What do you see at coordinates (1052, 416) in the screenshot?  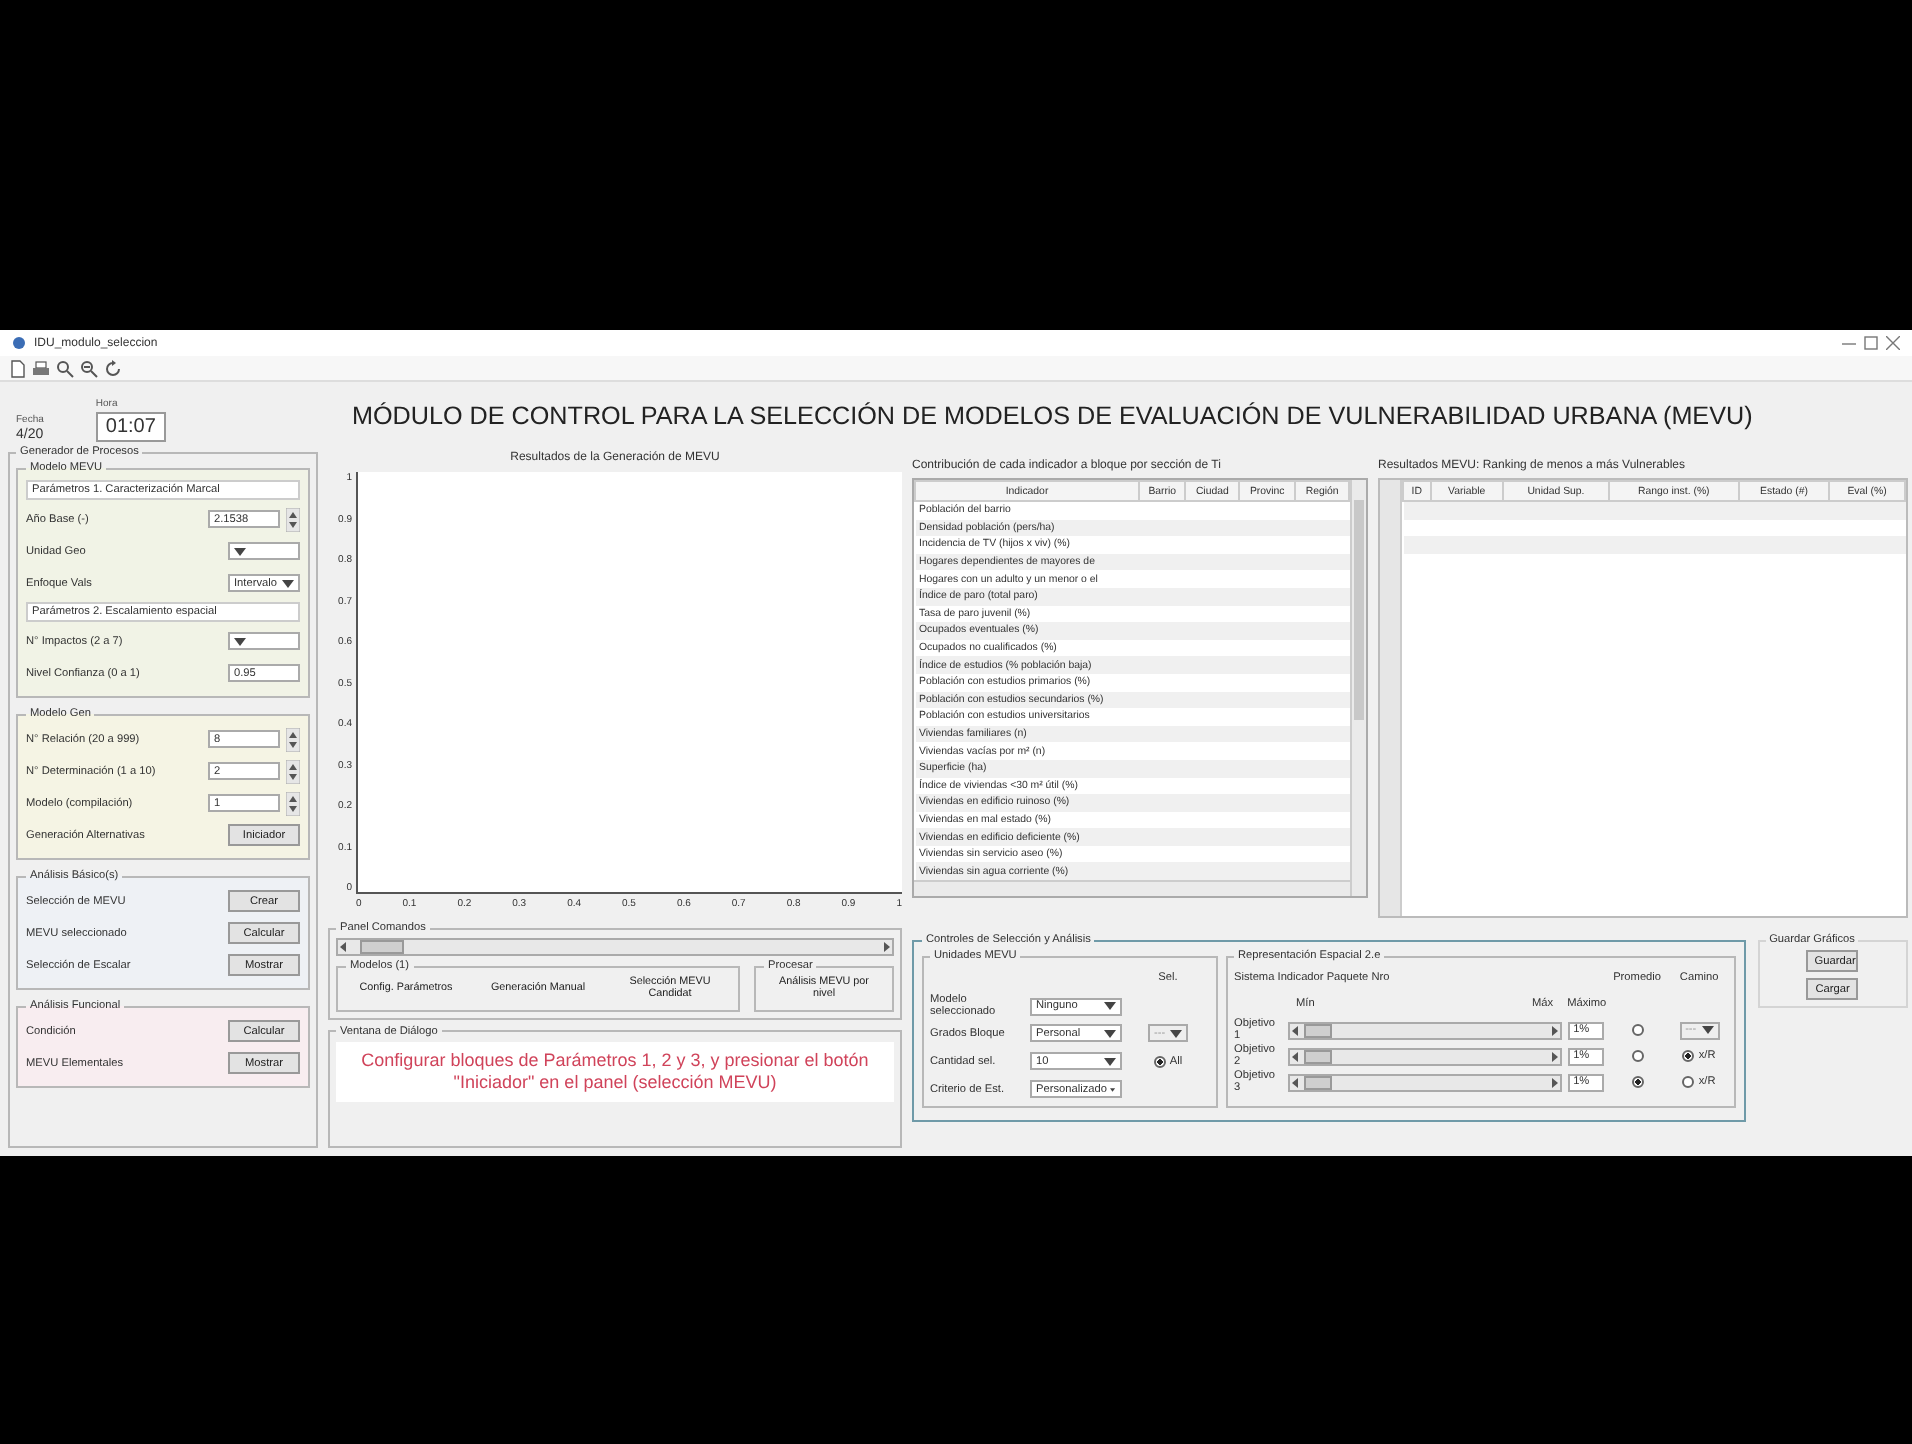 I see `page-title: MÓDULO DE CONTROL PARA LA SELECCIÓN DE MODELOS DE EVALUACIÓN DE VULNERABILIDAD URBANA (MEVU)` at bounding box center [1052, 416].